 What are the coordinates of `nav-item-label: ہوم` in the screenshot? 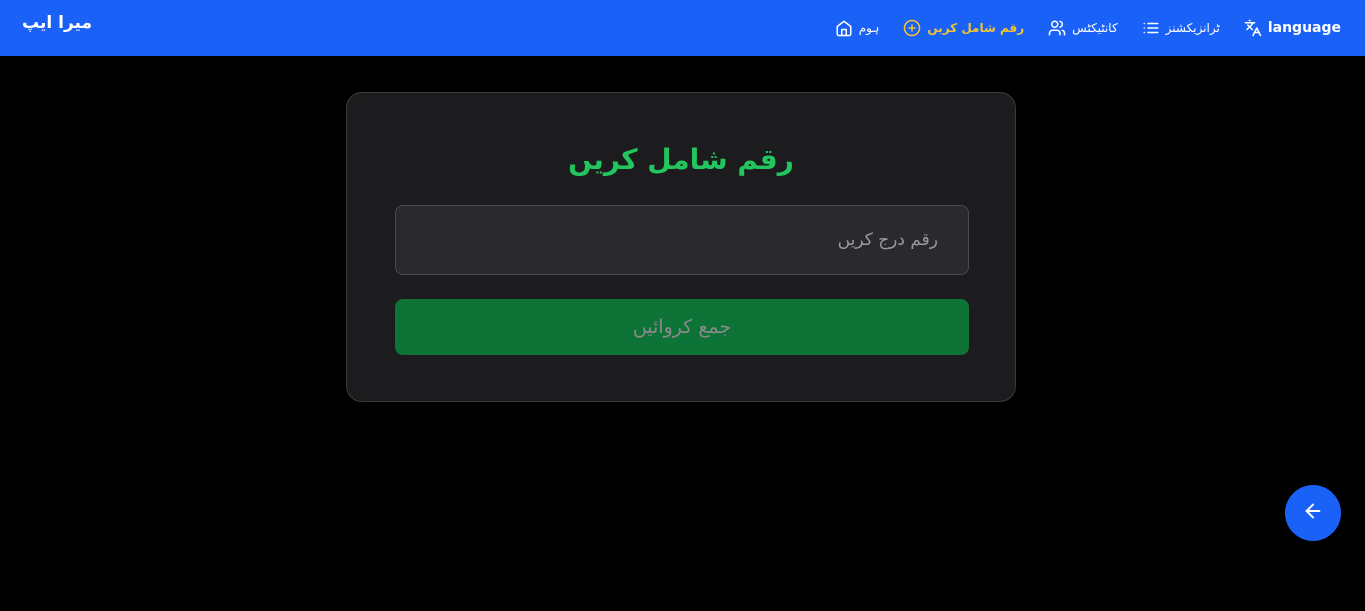 It's located at (869, 28).